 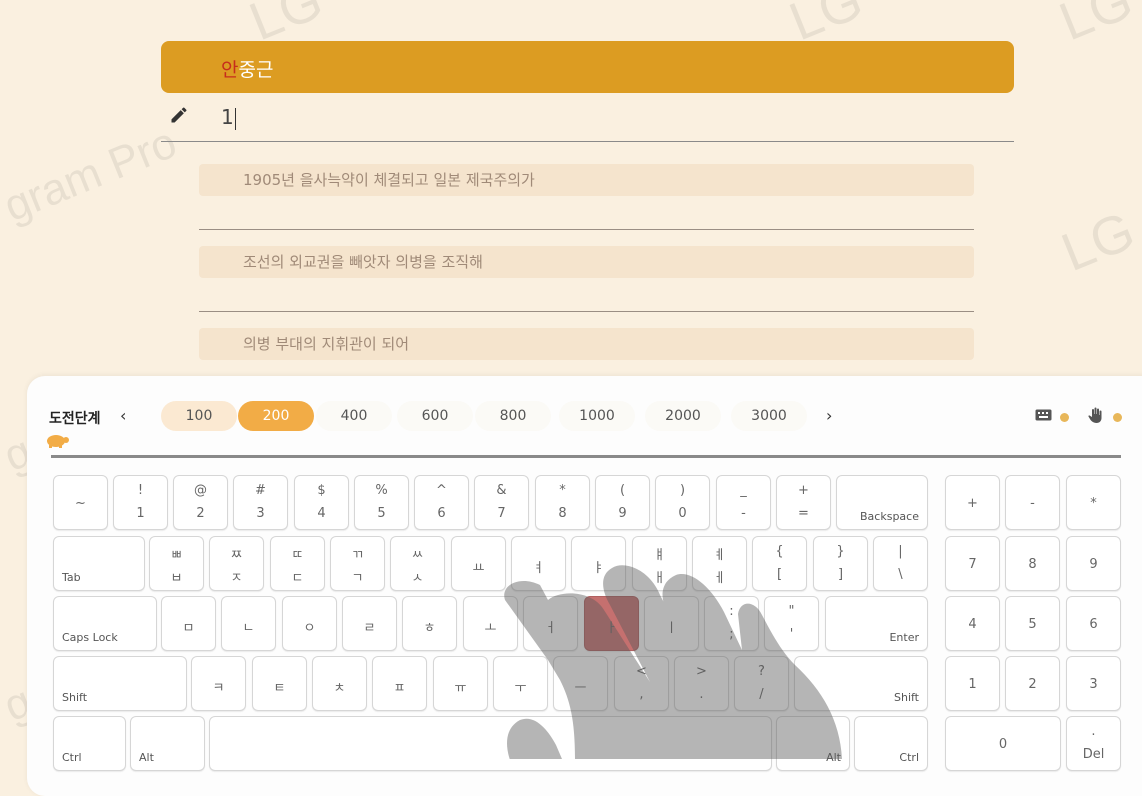 What do you see at coordinates (972, 563) in the screenshot?
I see `numpad-key-3: 7` at bounding box center [972, 563].